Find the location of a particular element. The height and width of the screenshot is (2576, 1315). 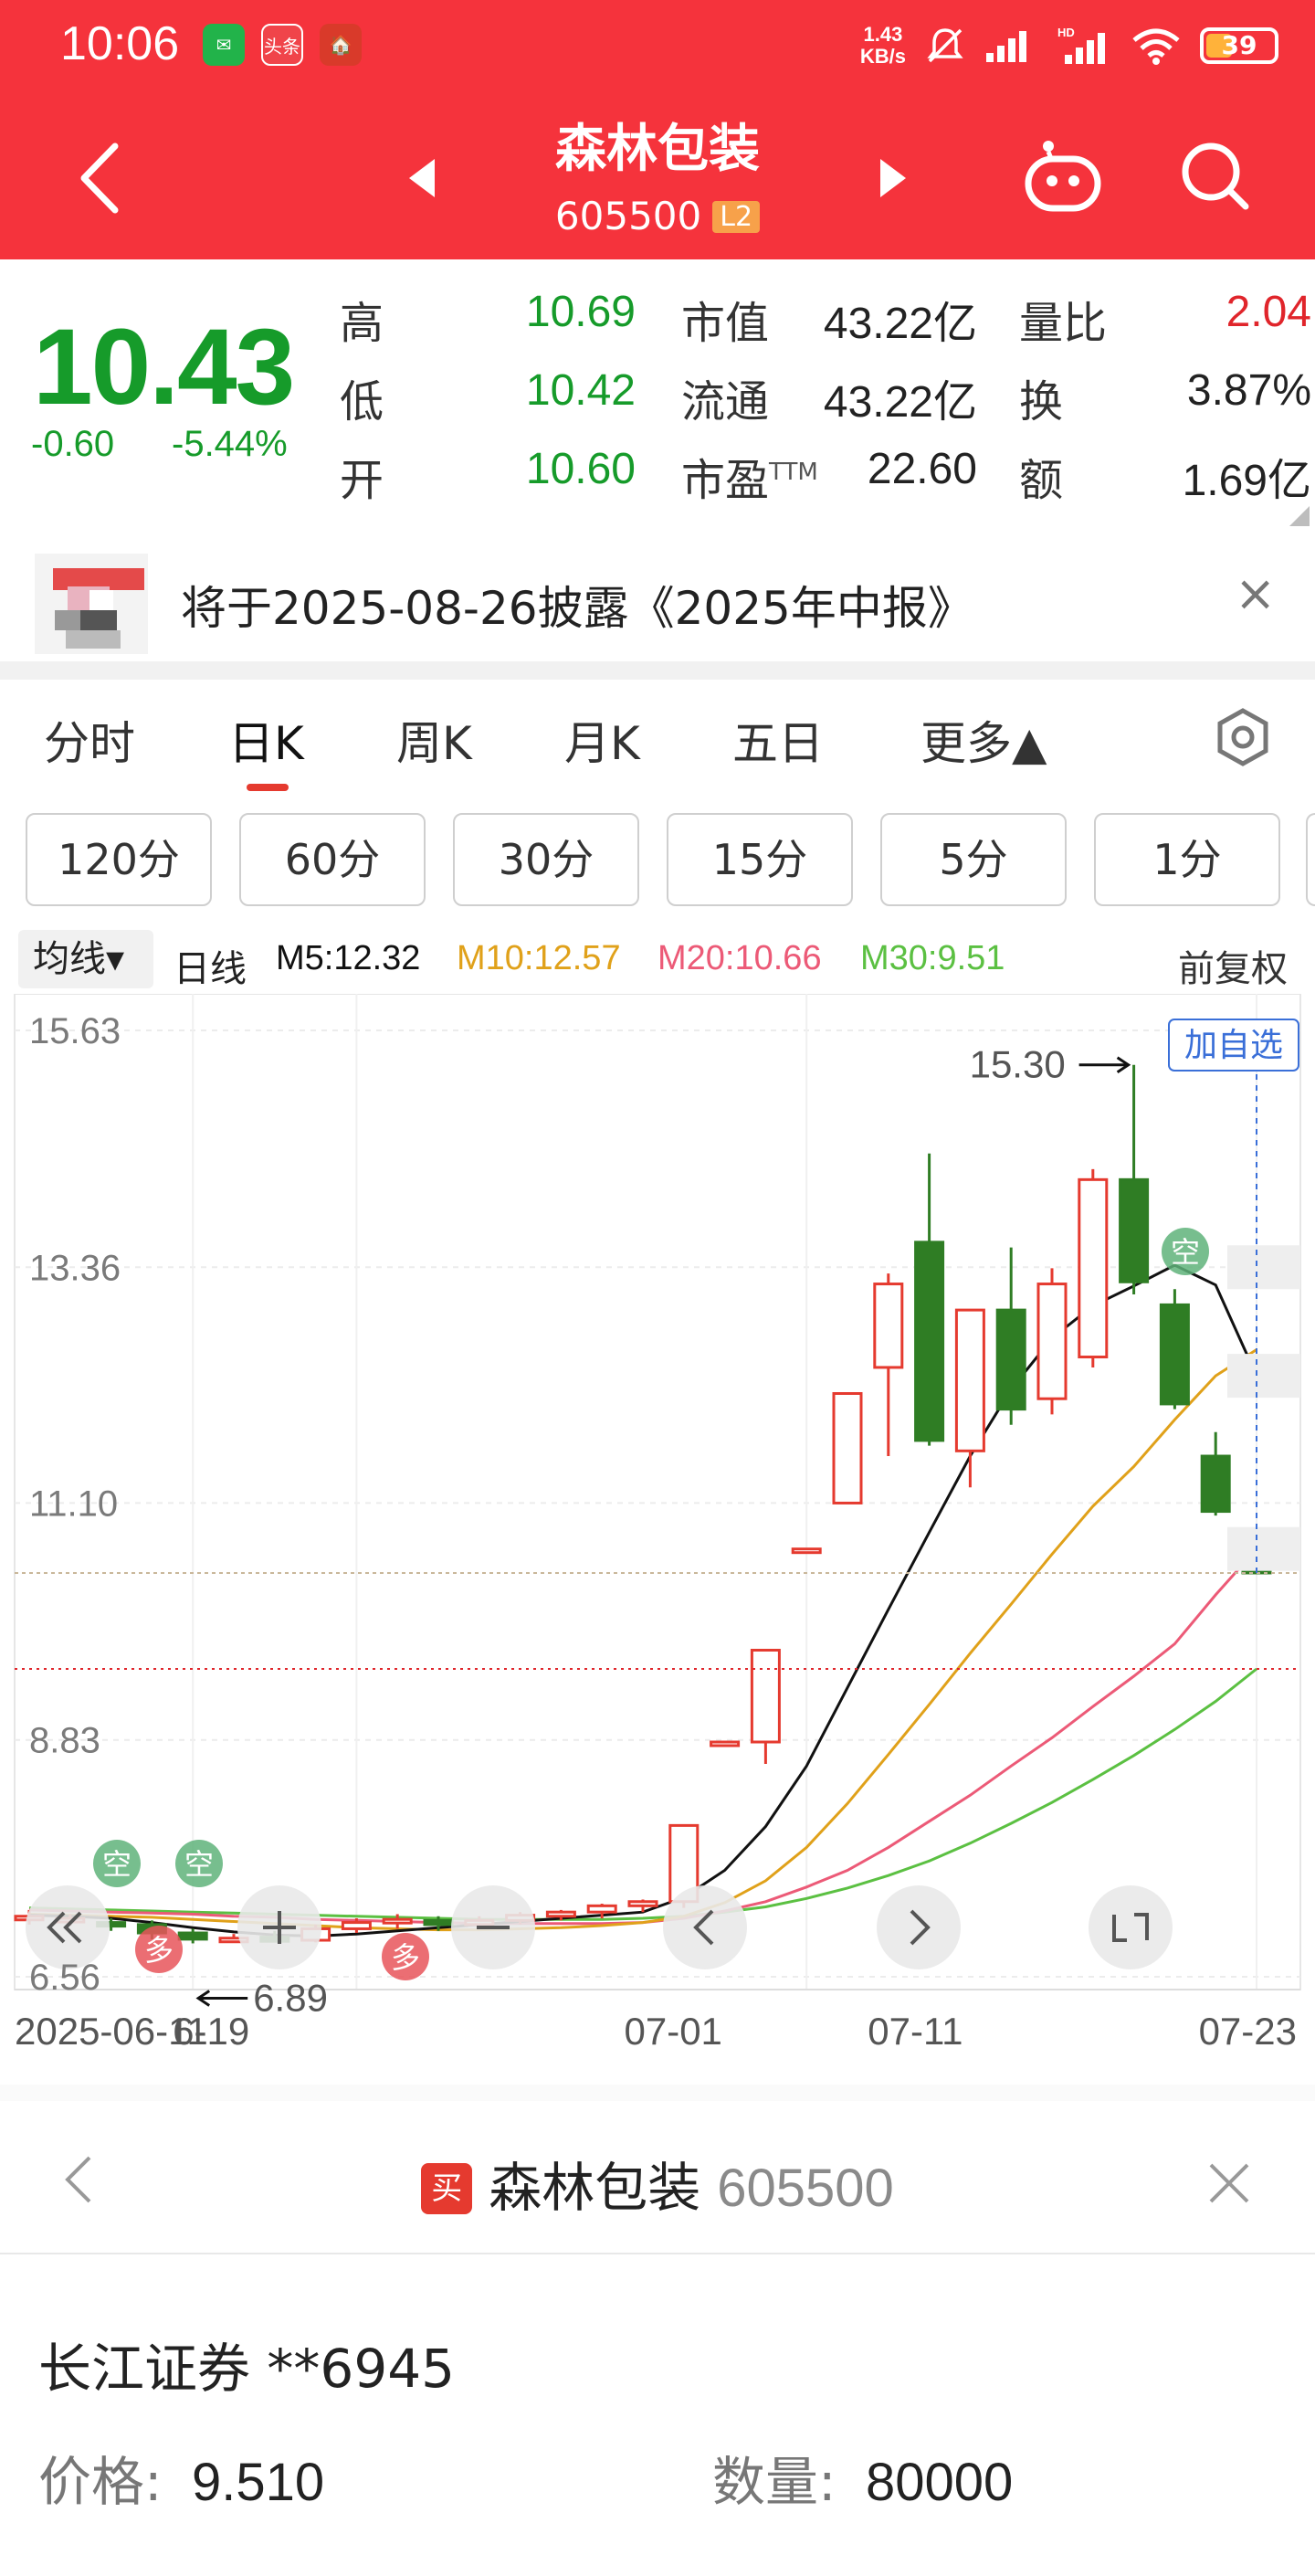

announcement-text: 将于2025-08-26披露《2025年中报》 is located at coordinates (577, 608).